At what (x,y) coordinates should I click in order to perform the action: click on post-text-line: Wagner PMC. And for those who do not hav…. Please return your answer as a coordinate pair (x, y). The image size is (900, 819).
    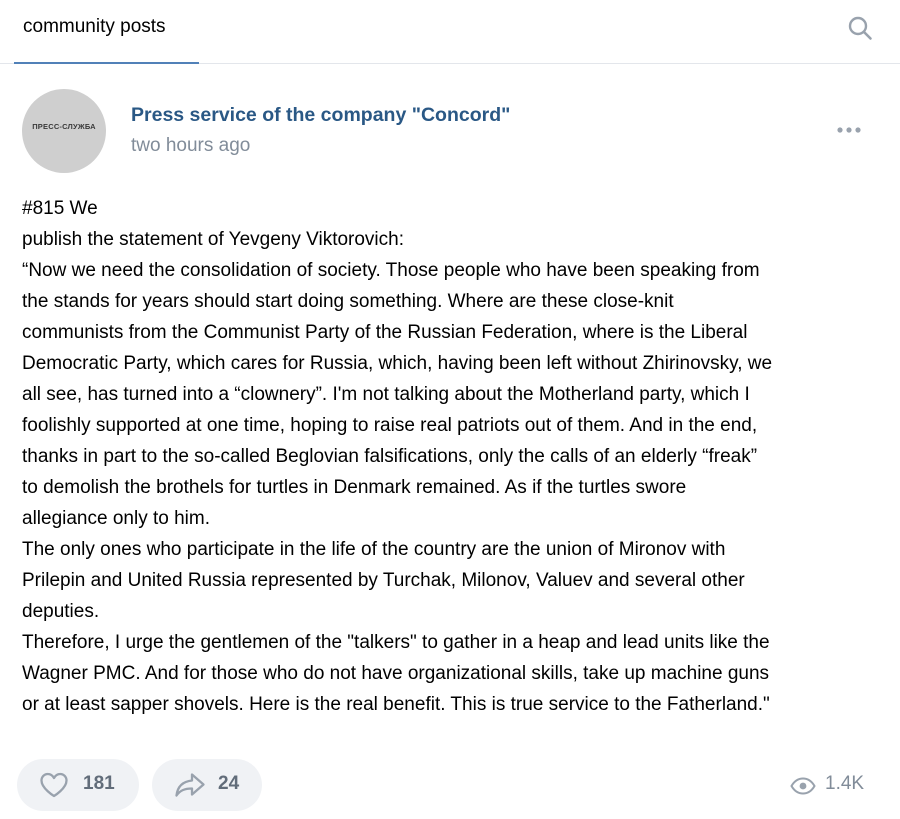
    Looking at the image, I should click on (396, 673).